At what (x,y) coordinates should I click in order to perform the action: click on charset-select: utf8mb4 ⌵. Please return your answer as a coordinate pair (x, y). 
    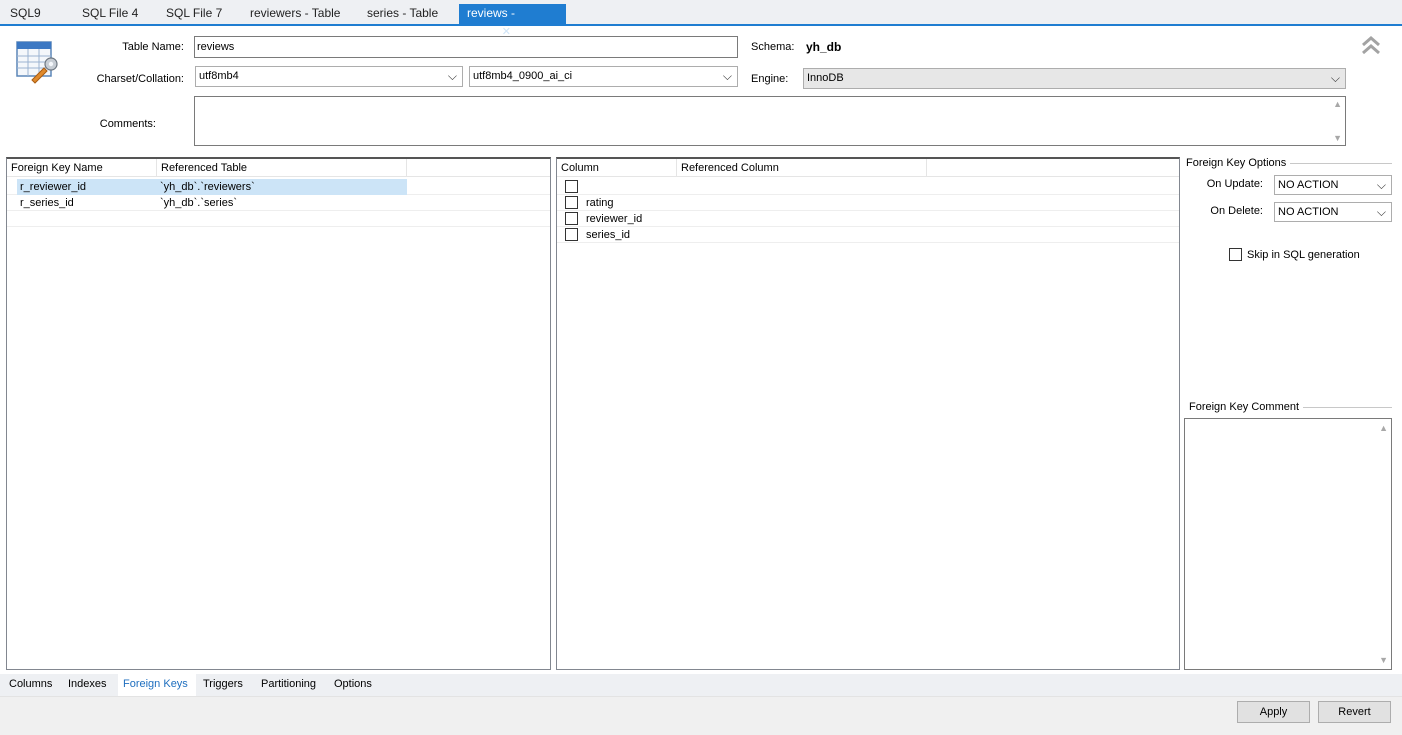
    Looking at the image, I should click on (329, 76).